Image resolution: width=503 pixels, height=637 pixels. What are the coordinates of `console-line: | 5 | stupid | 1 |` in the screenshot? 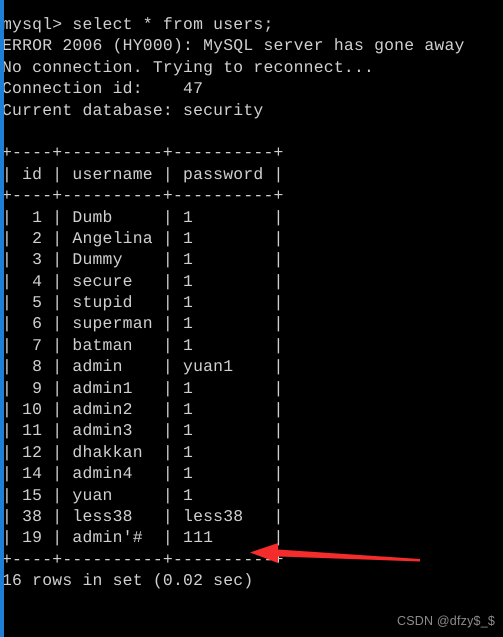 It's located at (143, 303).